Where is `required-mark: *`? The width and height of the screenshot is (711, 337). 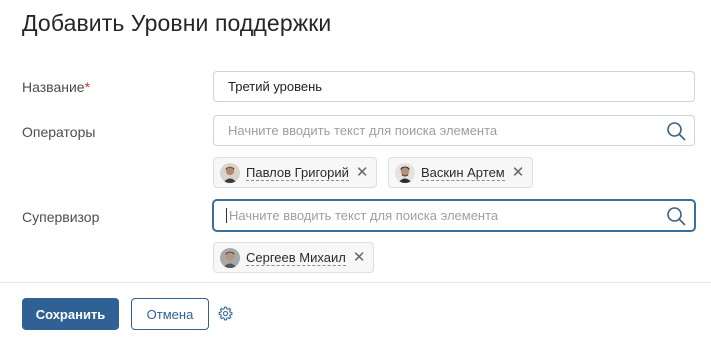
required-mark: * is located at coordinates (87, 87).